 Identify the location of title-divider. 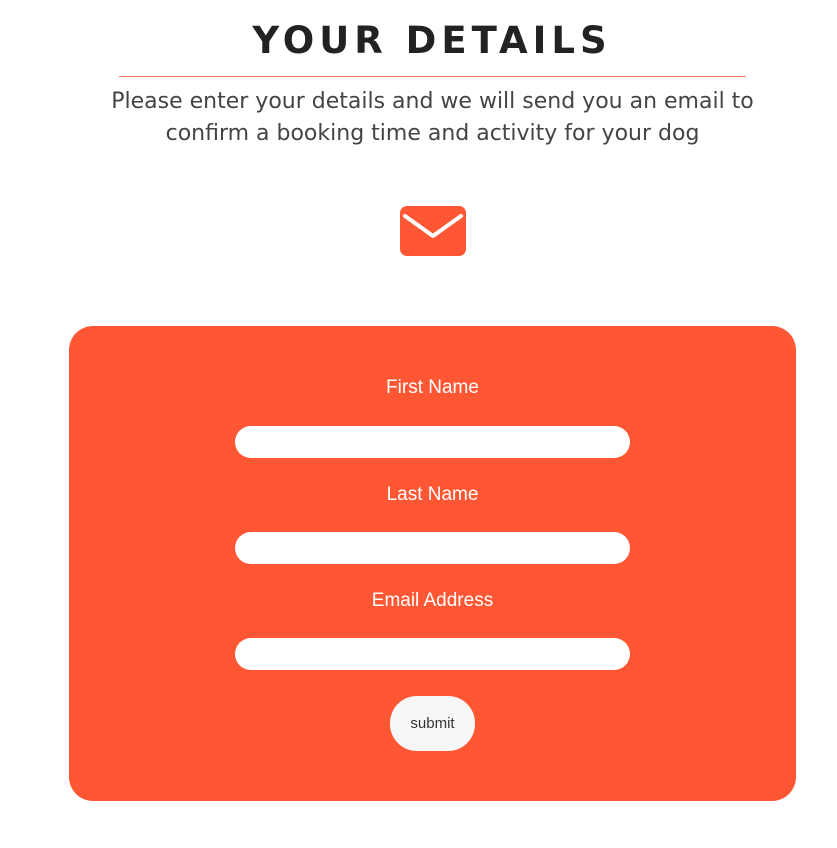
(432, 76).